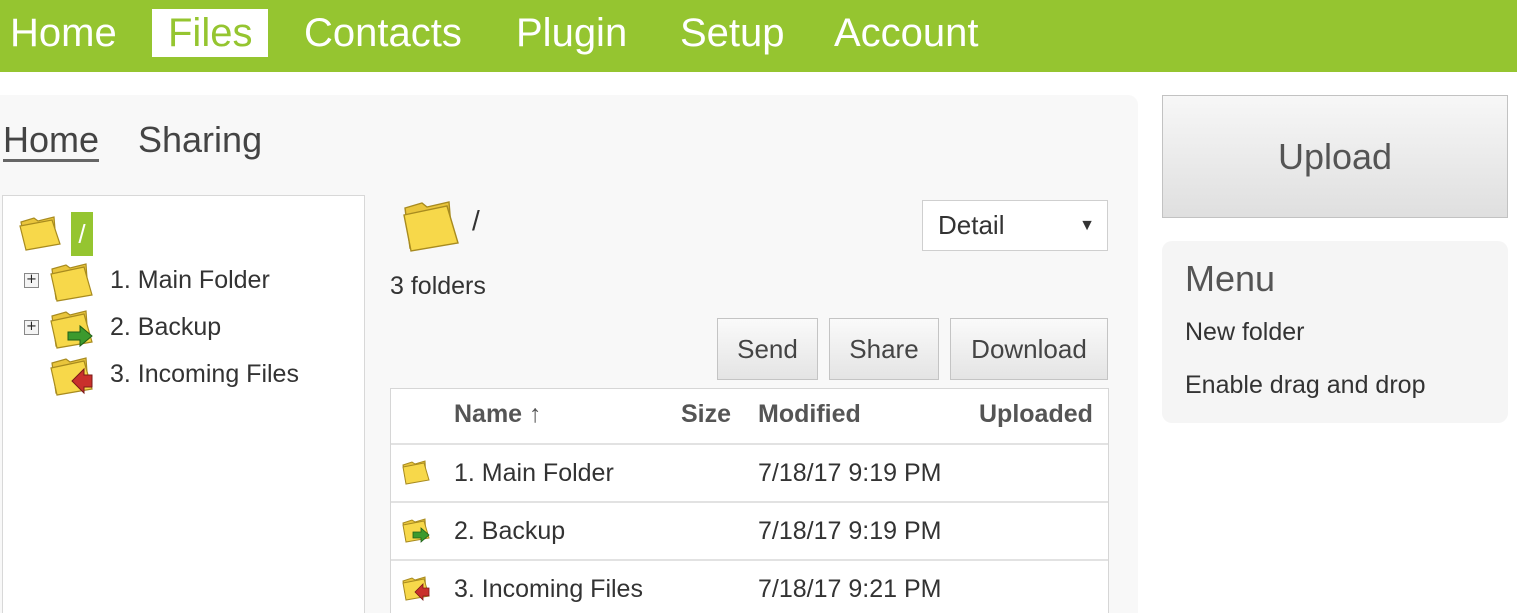 The image size is (1517, 613). What do you see at coordinates (204, 374) in the screenshot?
I see `tree-item-incoming-files: 3. Incoming Files` at bounding box center [204, 374].